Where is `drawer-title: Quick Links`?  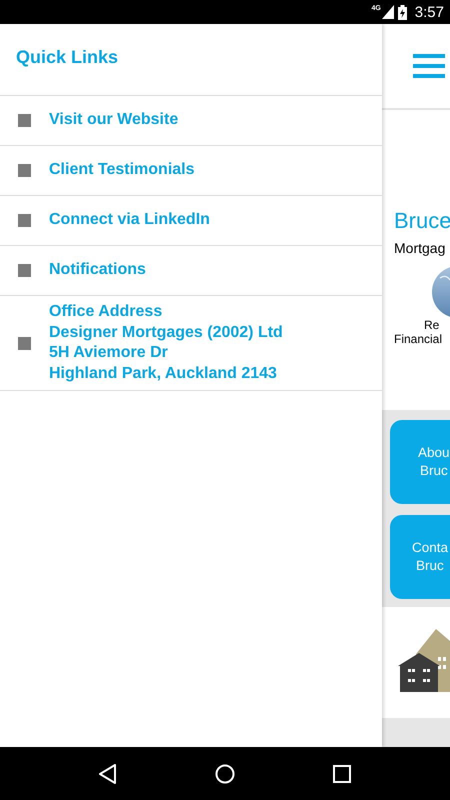 drawer-title: Quick Links is located at coordinates (67, 57).